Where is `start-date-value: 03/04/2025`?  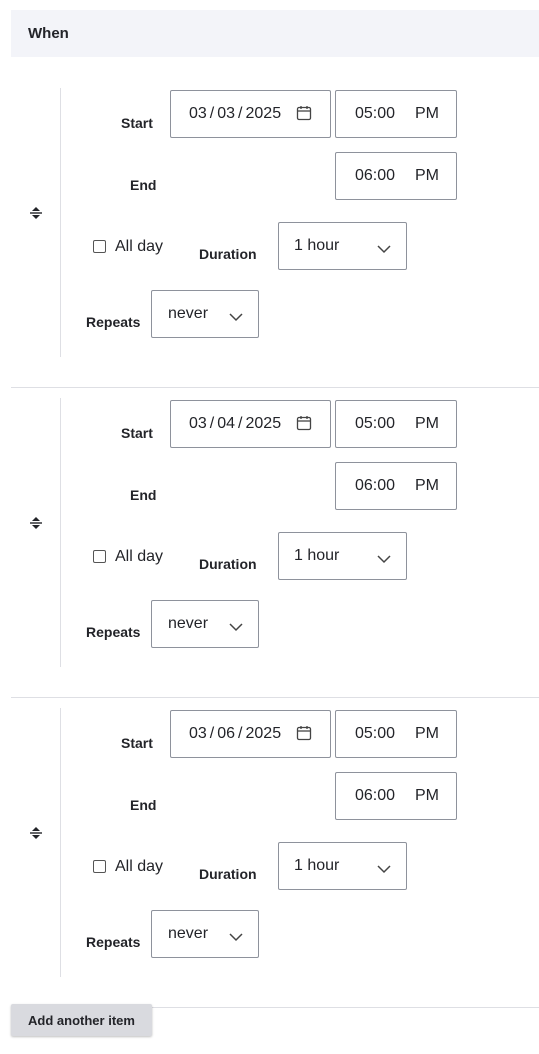
start-date-value: 03/04/2025 is located at coordinates (235, 423).